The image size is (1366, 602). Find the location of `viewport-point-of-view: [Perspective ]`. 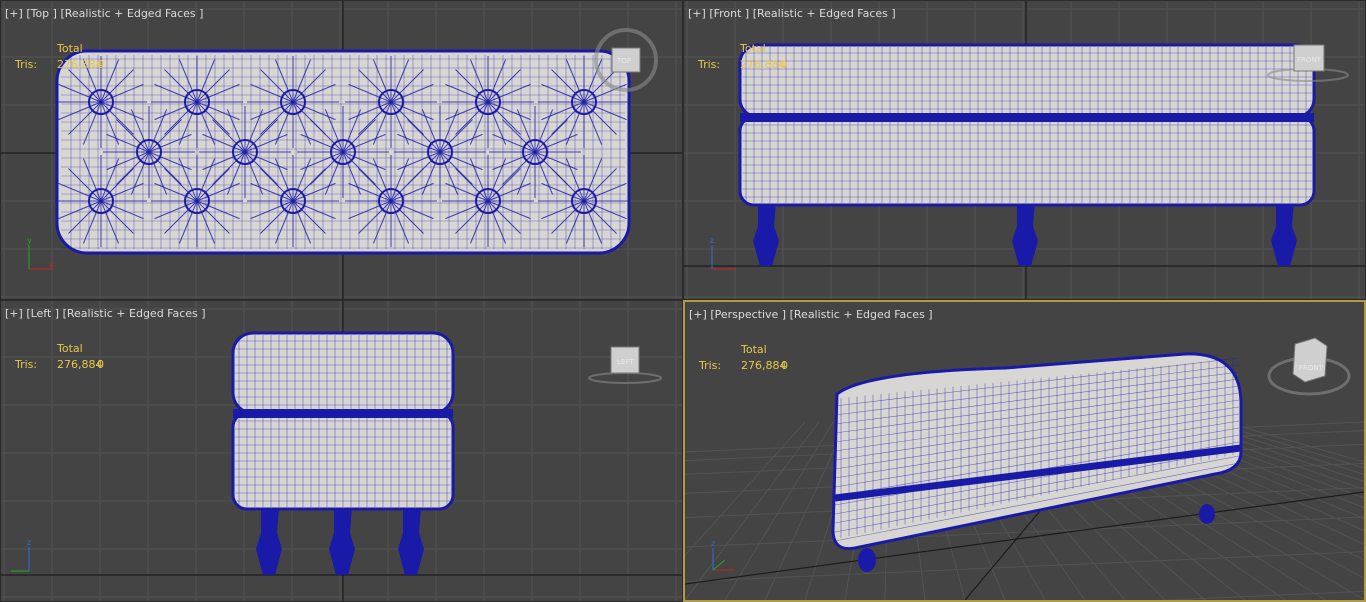

viewport-point-of-view: [Perspective ] is located at coordinates (748, 314).